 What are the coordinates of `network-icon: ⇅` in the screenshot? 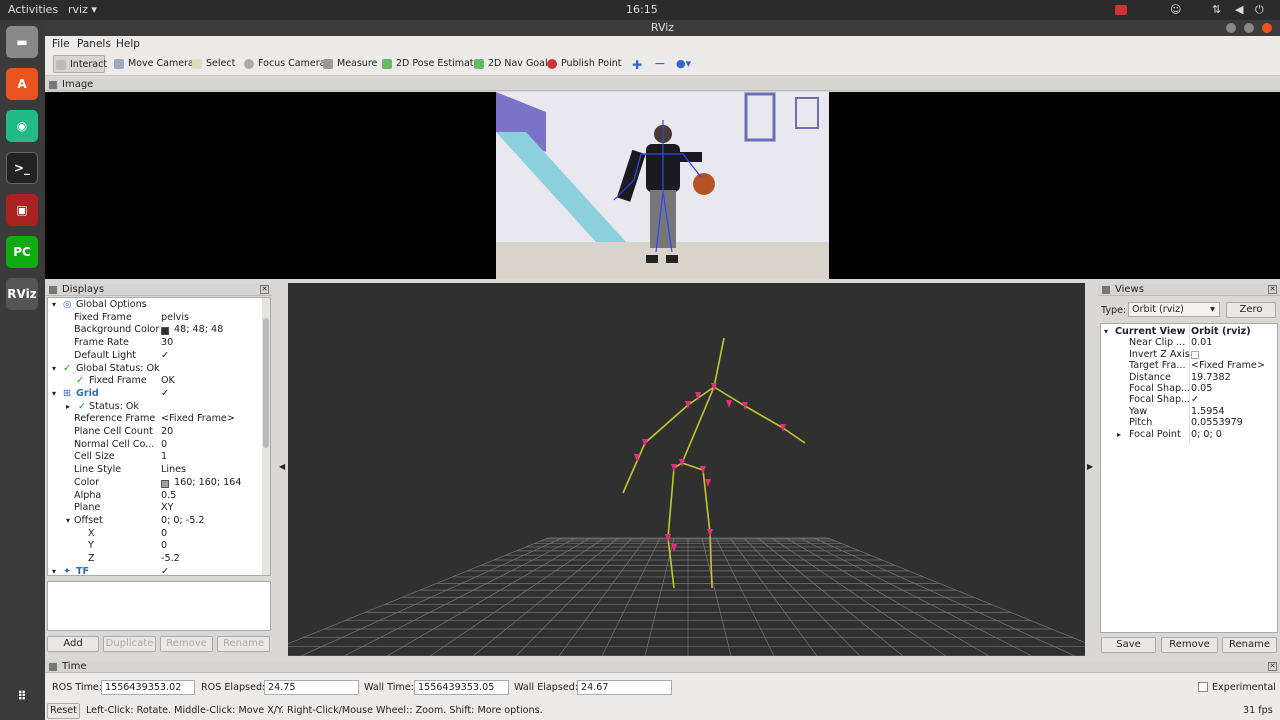 It's located at (1216, 9).